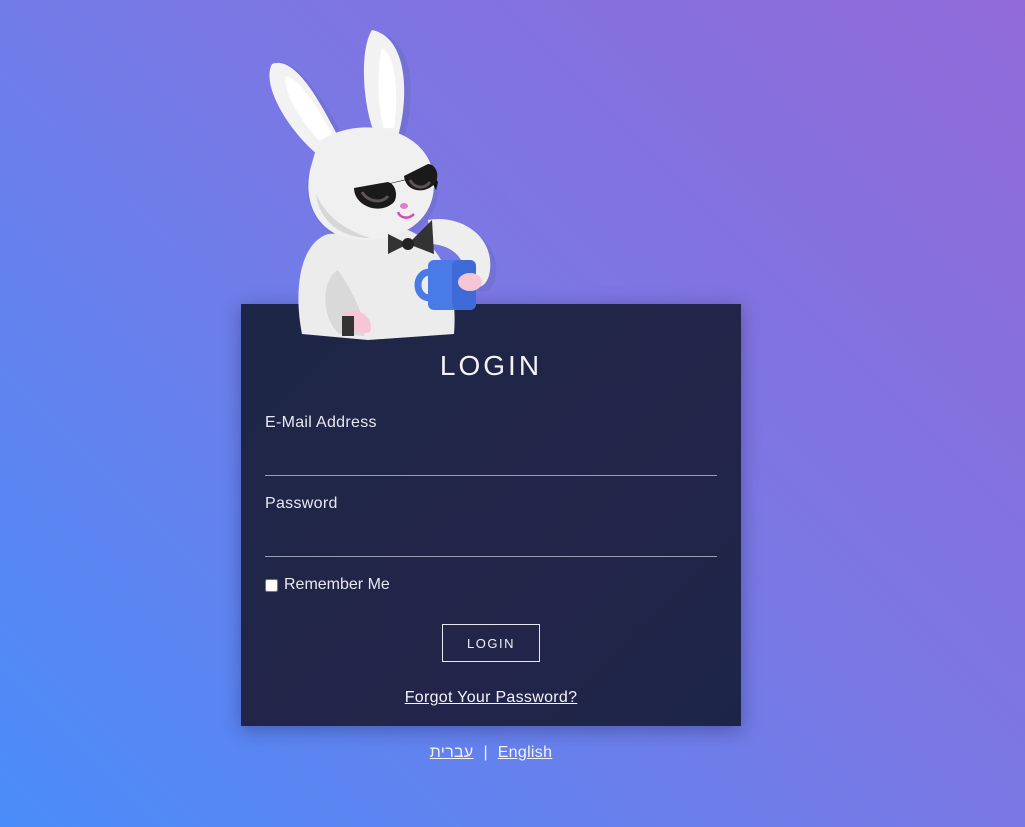 Image resolution: width=1025 pixels, height=827 pixels. I want to click on bunny-mascot-icon, so click(383, 185).